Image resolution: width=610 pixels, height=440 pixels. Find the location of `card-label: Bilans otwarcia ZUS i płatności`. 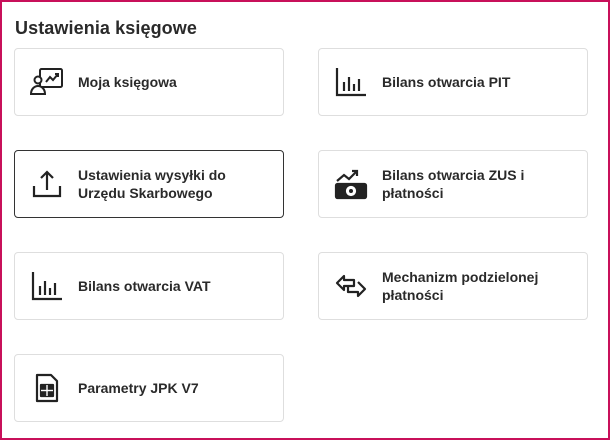

card-label: Bilans otwarcia ZUS i płatności is located at coordinates (453, 184).